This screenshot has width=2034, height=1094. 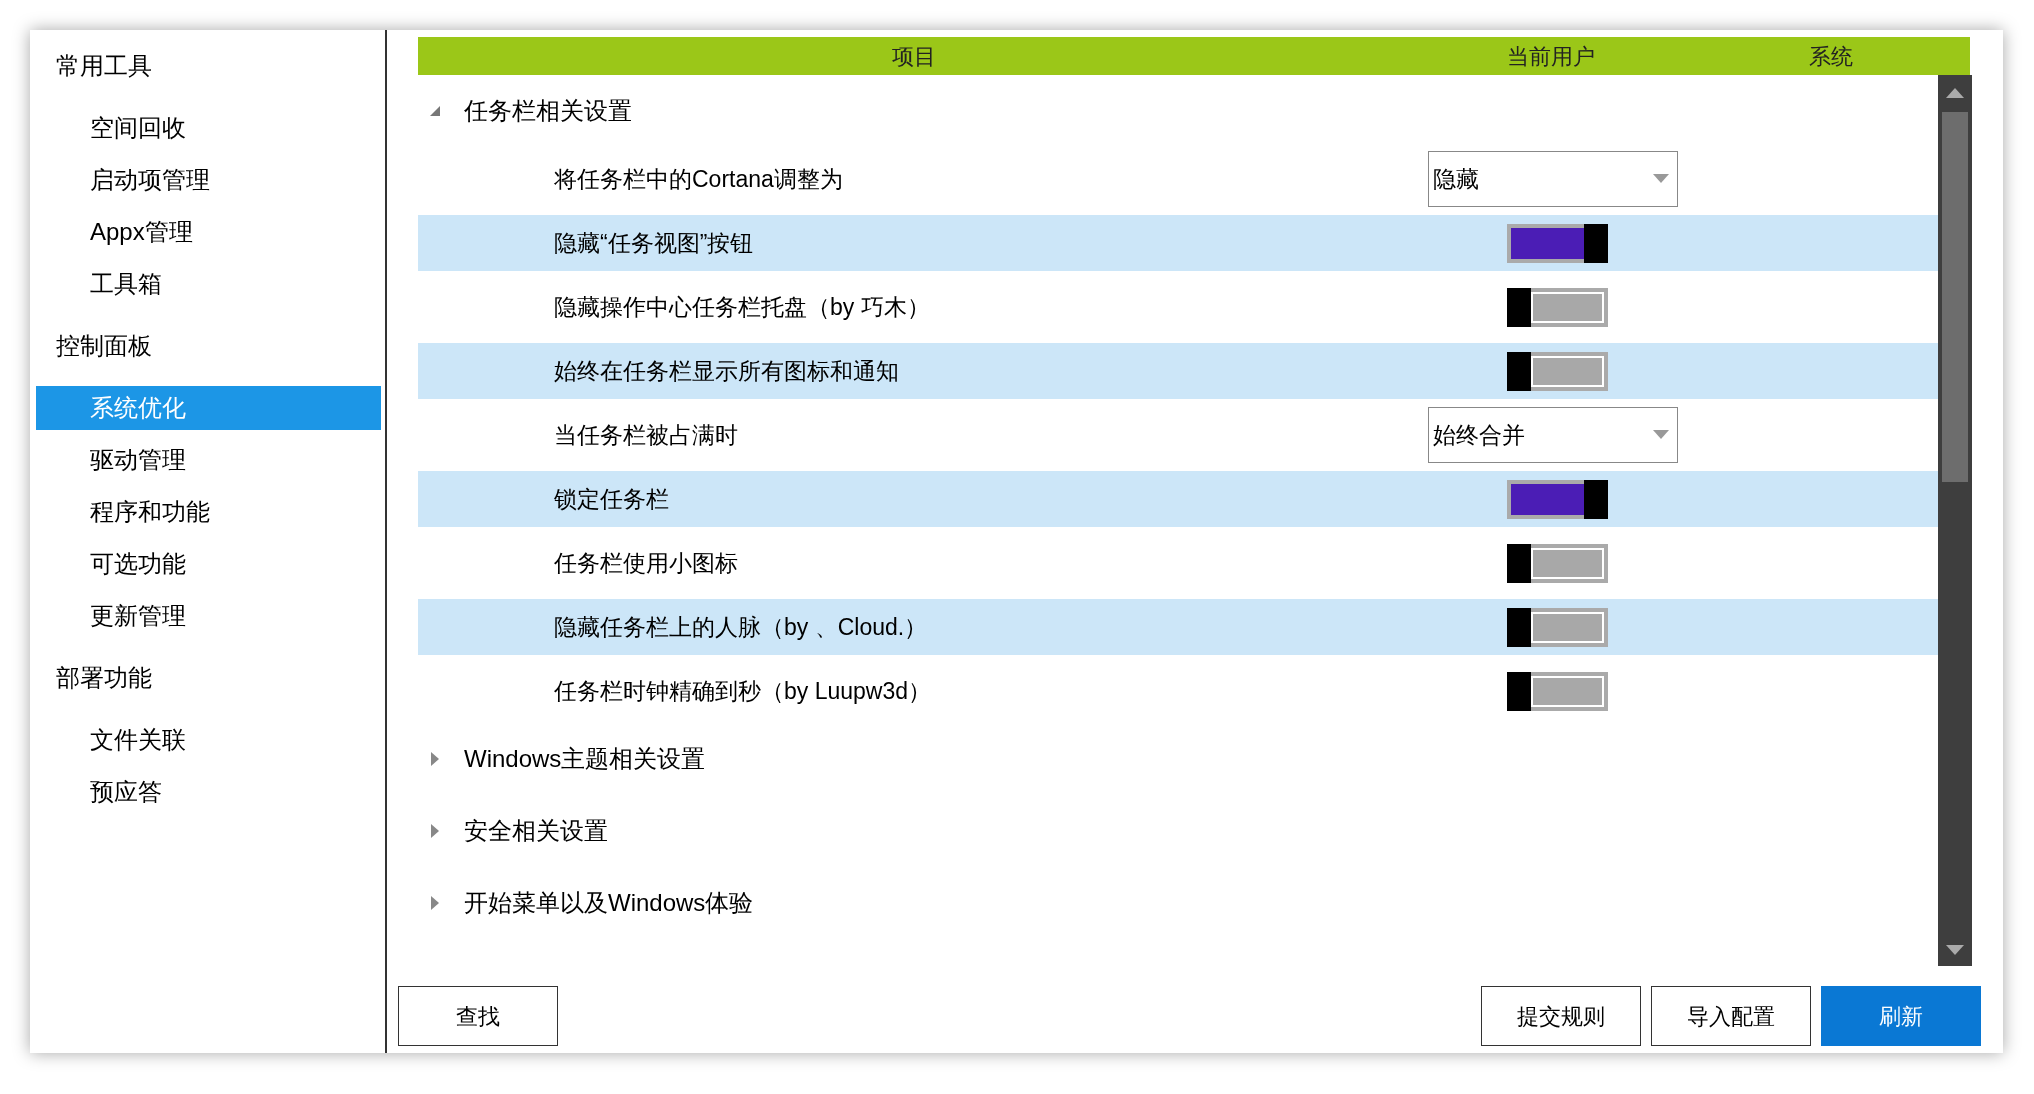 What do you see at coordinates (609, 903) in the screenshot?
I see `group-title: 开始菜单以及Windows体验` at bounding box center [609, 903].